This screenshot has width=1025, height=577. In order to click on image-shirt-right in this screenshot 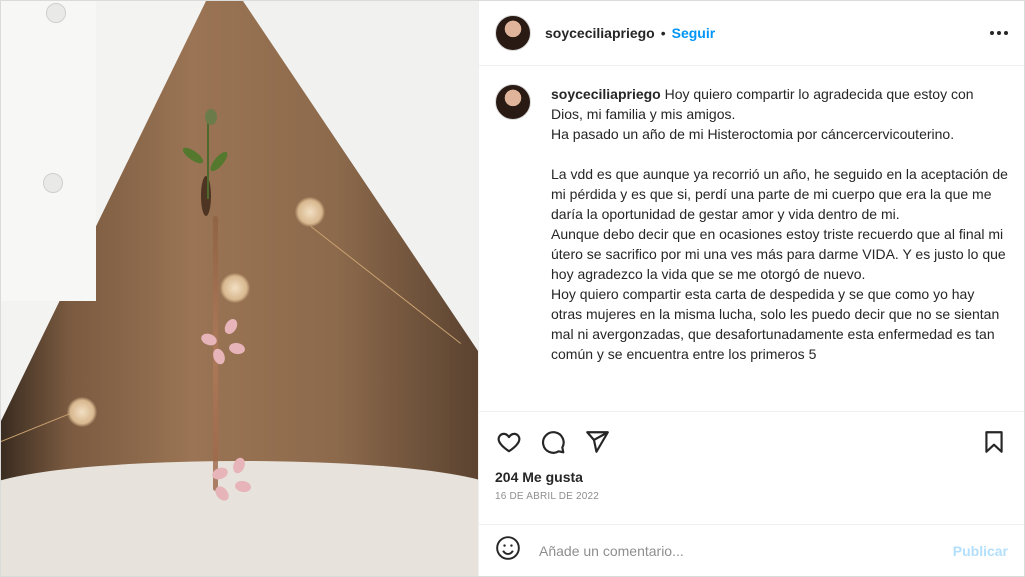, I will do `click(360, 176)`.